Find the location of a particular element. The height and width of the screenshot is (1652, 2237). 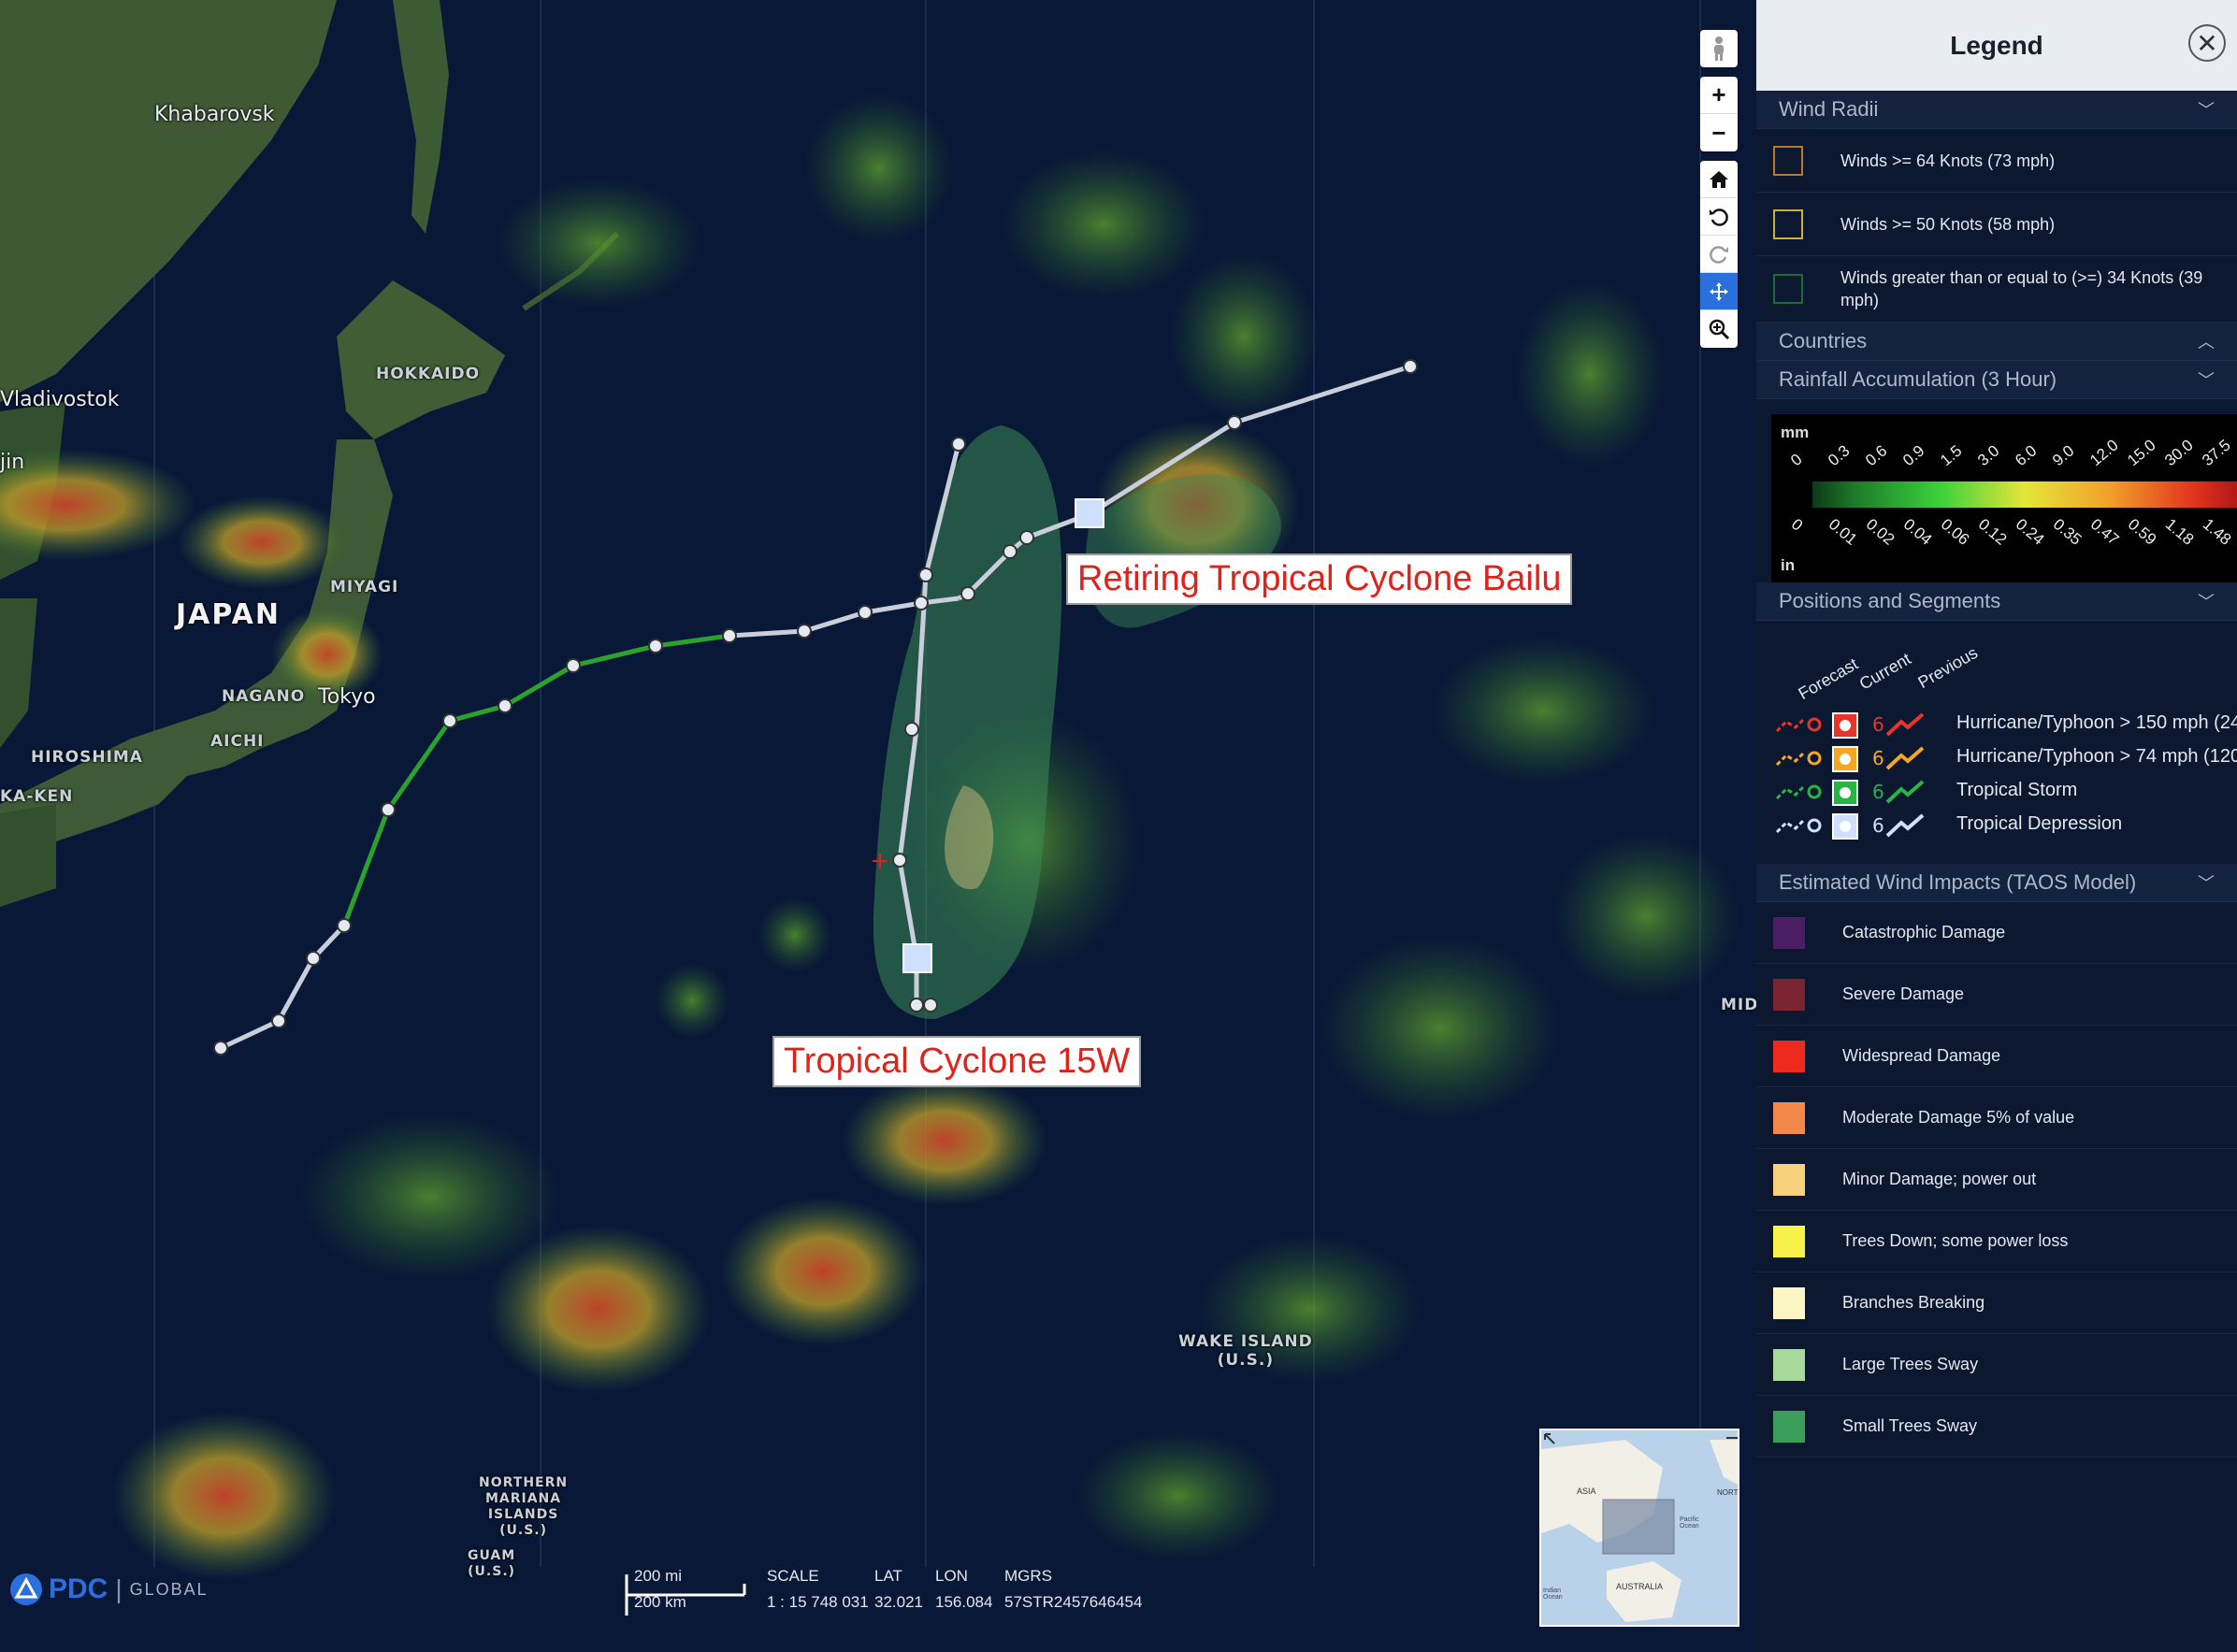

place-hiroshima: HIROSHIMA is located at coordinates (87, 757).